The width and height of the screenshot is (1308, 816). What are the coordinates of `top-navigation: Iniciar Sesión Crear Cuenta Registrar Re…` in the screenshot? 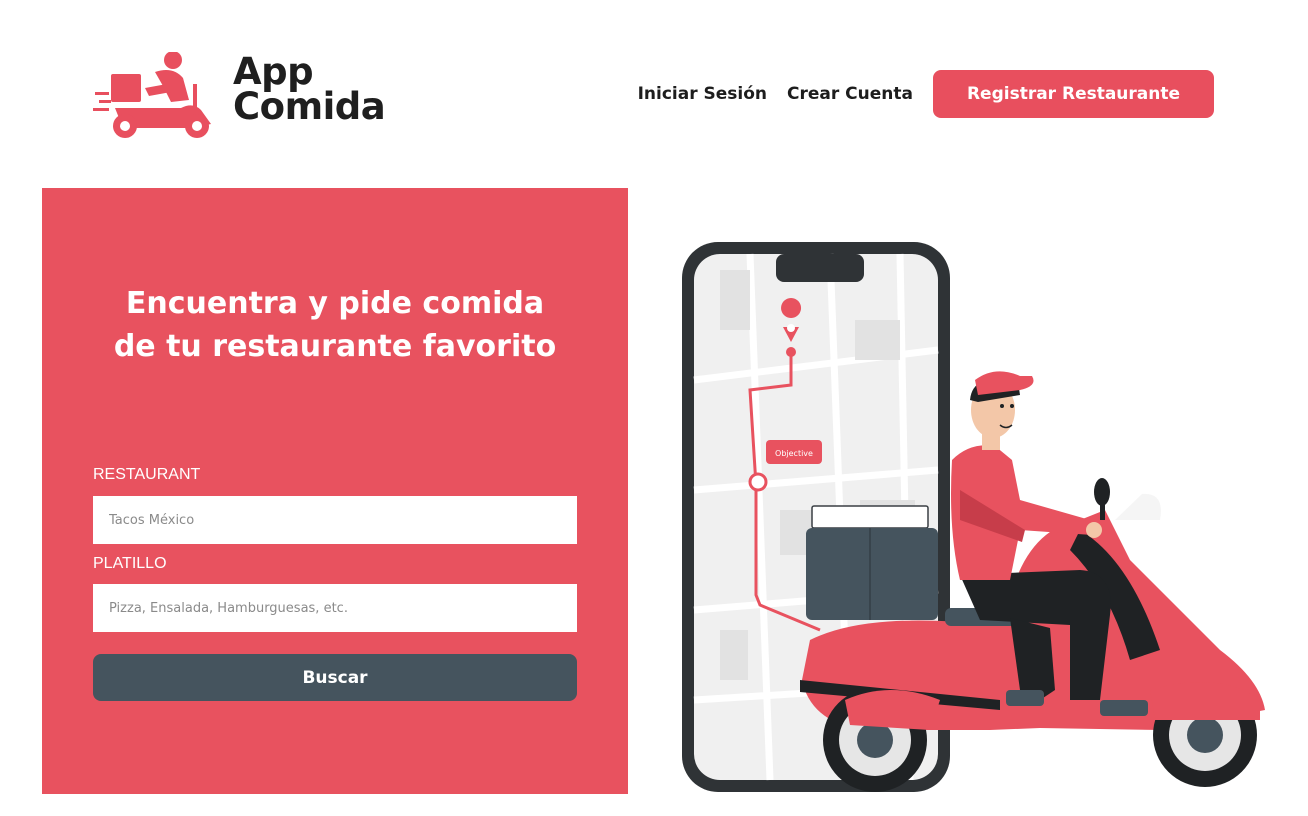 It's located at (926, 94).